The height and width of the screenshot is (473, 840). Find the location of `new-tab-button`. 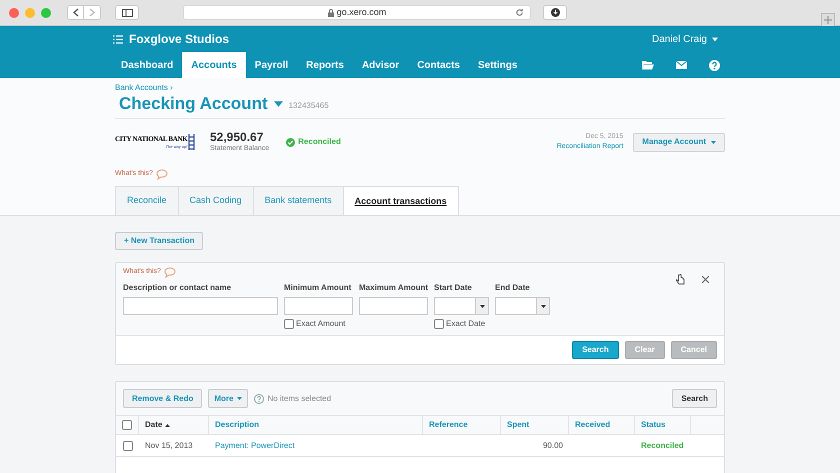

new-tab-button is located at coordinates (828, 19).